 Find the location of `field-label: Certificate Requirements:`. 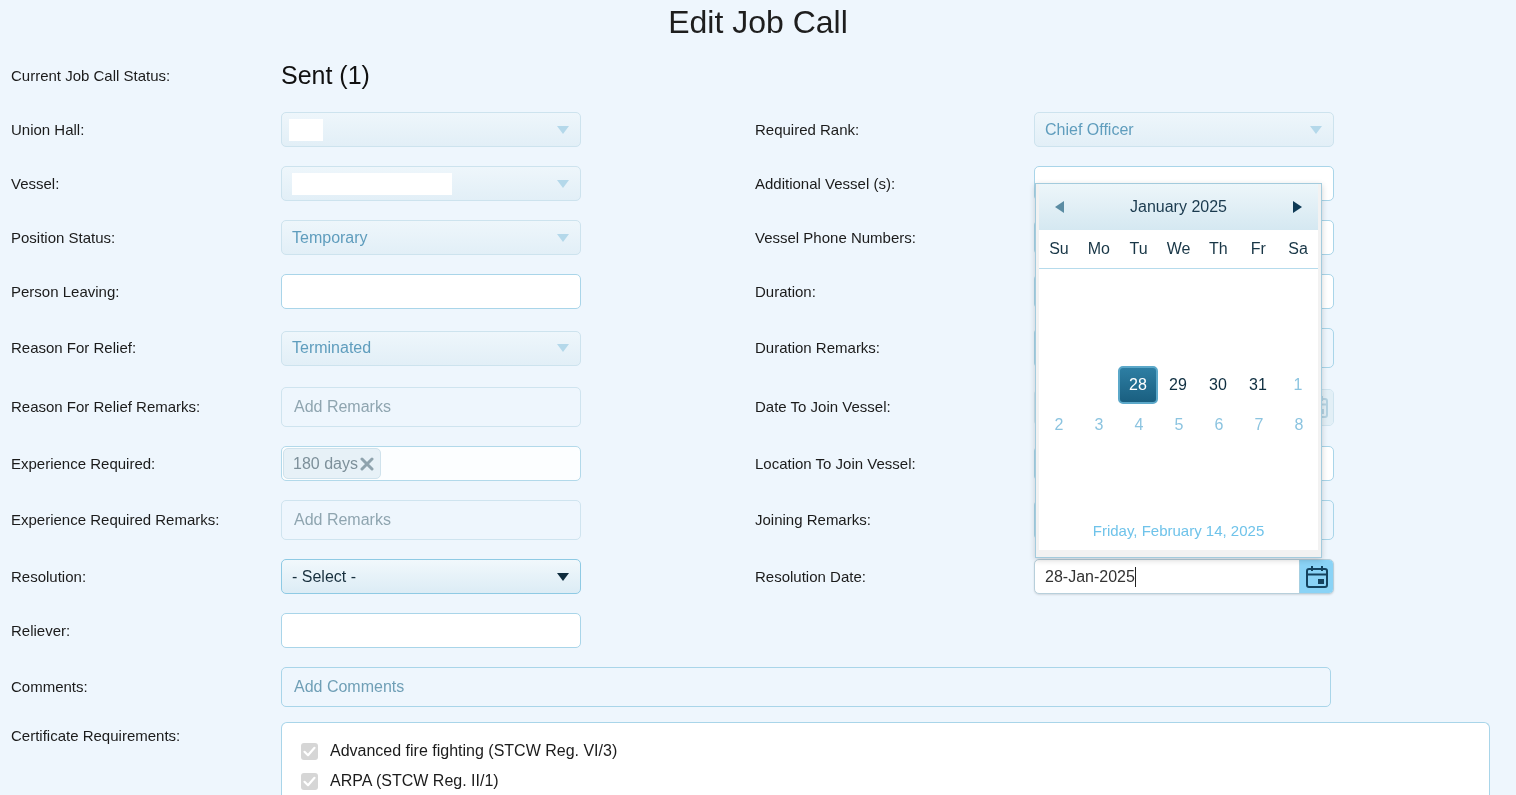

field-label: Certificate Requirements: is located at coordinates (96, 735).